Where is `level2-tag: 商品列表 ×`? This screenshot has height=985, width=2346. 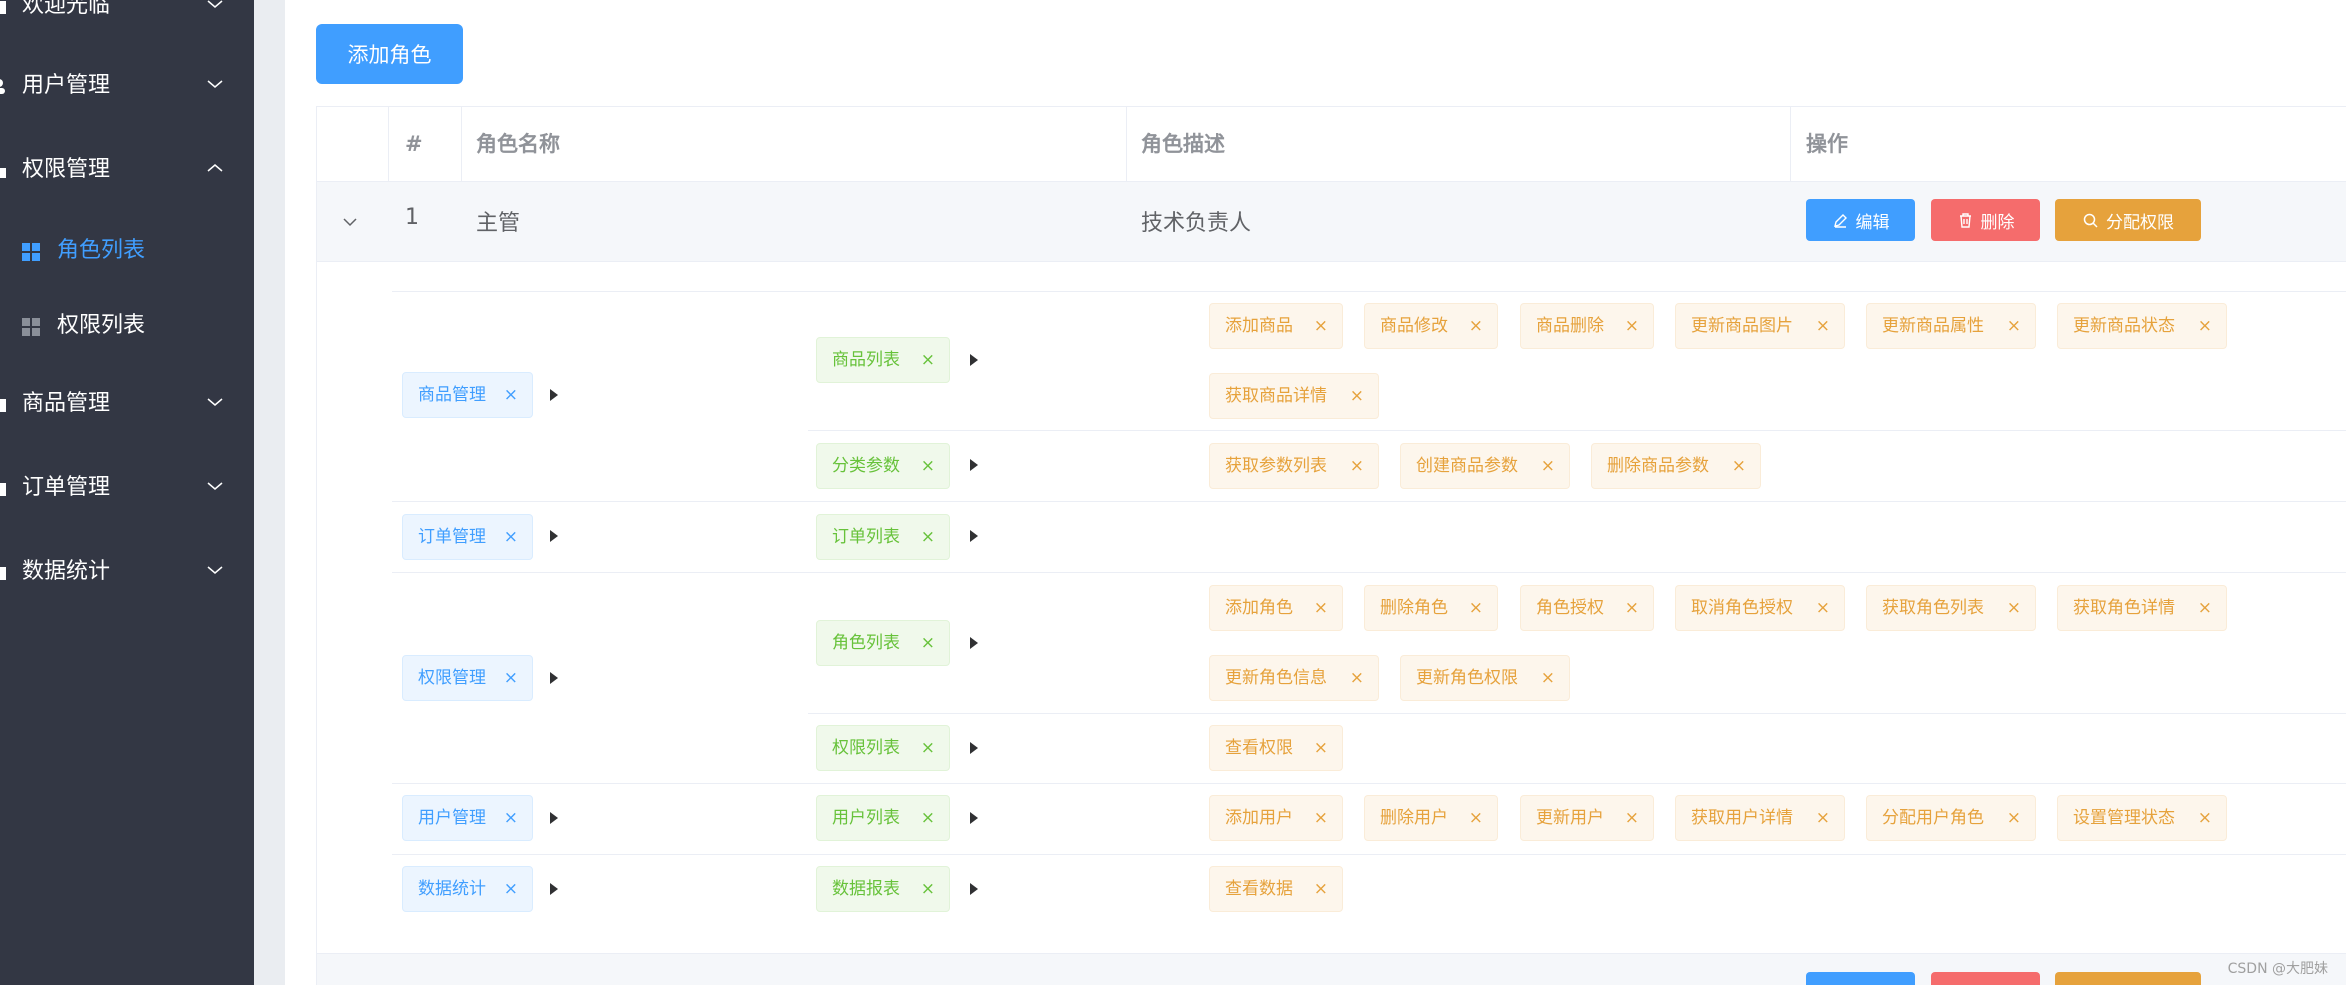
level2-tag: 商品列表 × is located at coordinates (883, 360).